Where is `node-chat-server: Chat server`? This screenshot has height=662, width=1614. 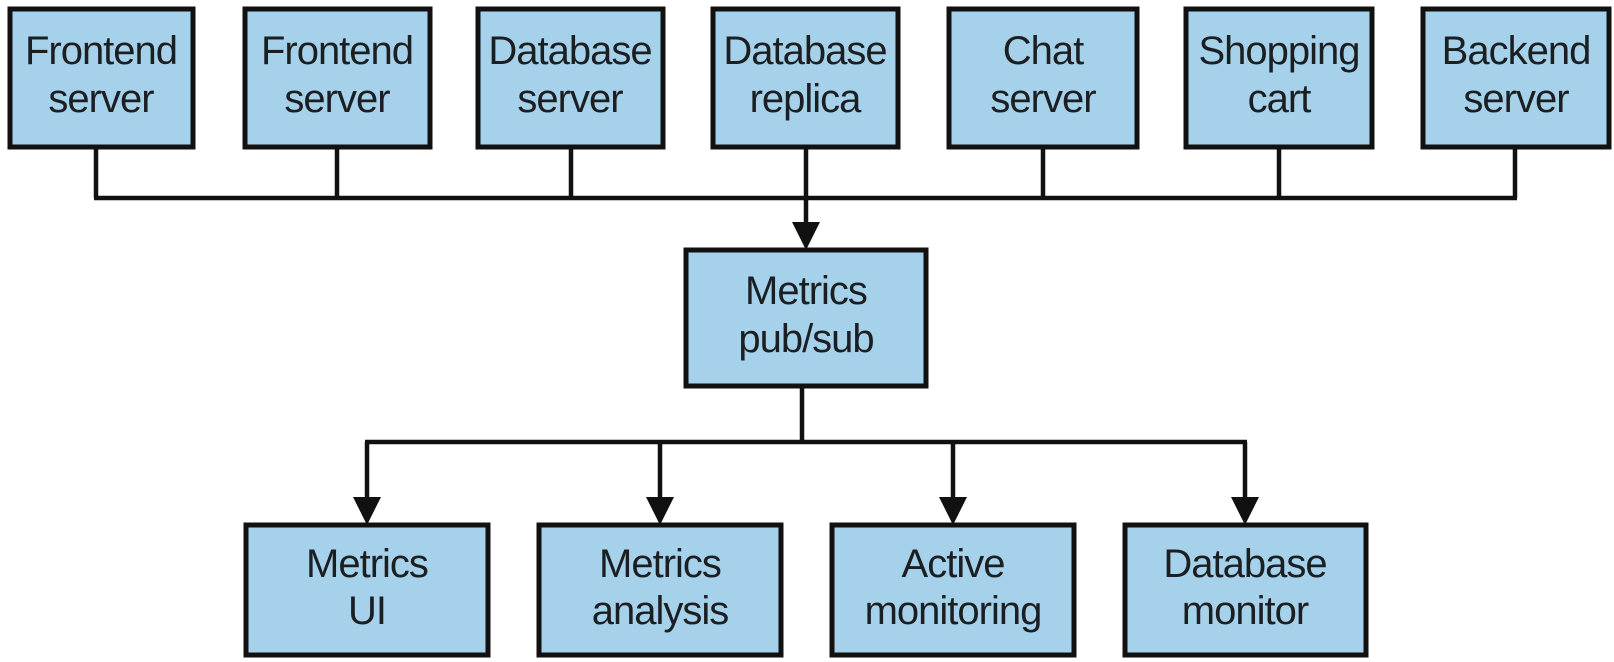
node-chat-server: Chat server is located at coordinates (1043, 78).